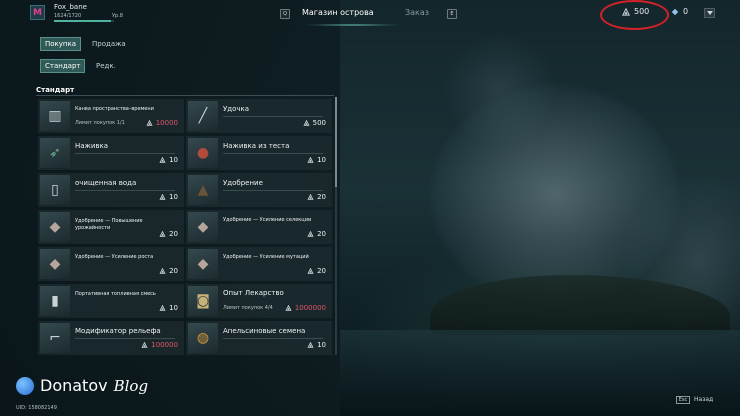  Describe the element at coordinates (37, 12) in the screenshot. I see `game-logo-icon: M` at that location.